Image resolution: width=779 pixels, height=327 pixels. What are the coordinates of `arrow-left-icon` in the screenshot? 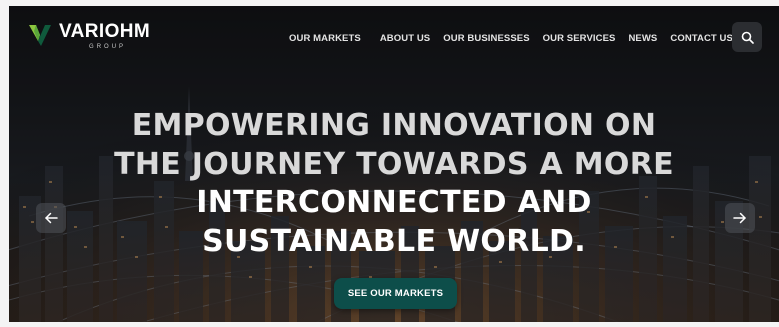 It's located at (51, 218).